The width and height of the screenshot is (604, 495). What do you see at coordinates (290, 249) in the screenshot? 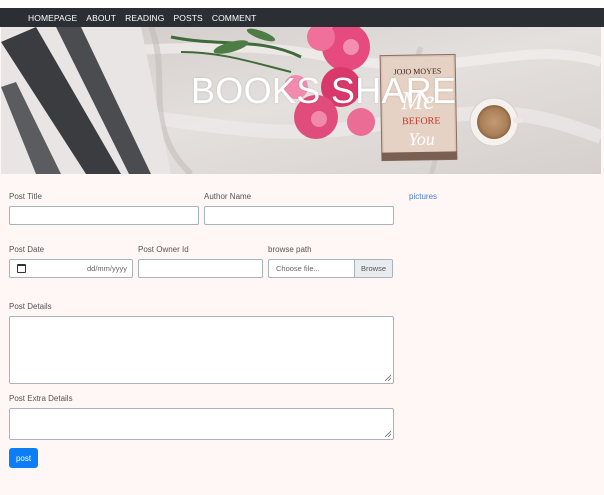
I see `browse-path-label: browse path` at bounding box center [290, 249].